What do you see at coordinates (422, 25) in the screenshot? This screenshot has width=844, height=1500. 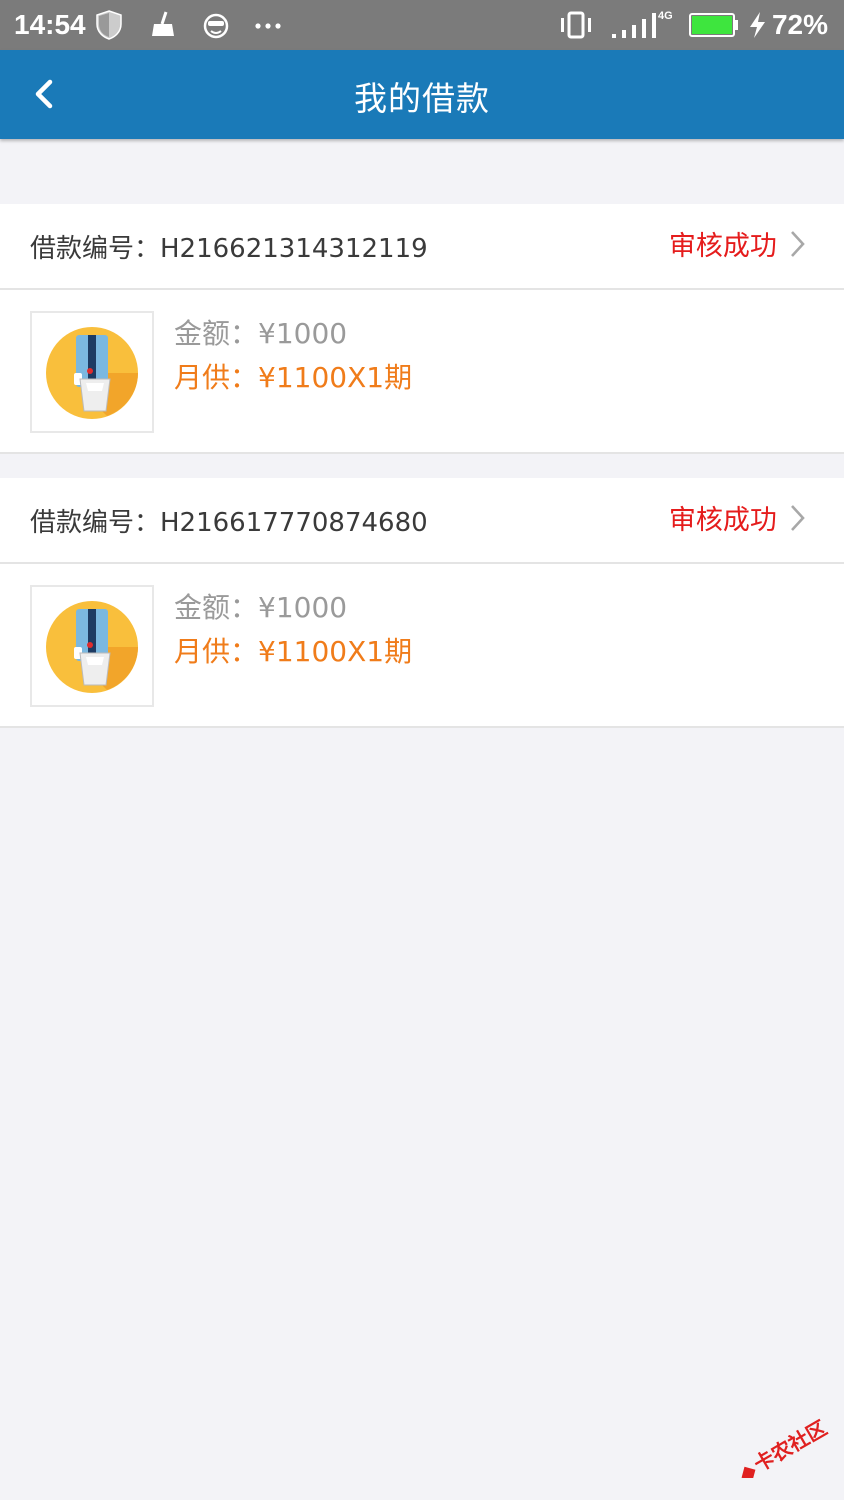 I see `status-bar: 14:54 4G 72%` at bounding box center [422, 25].